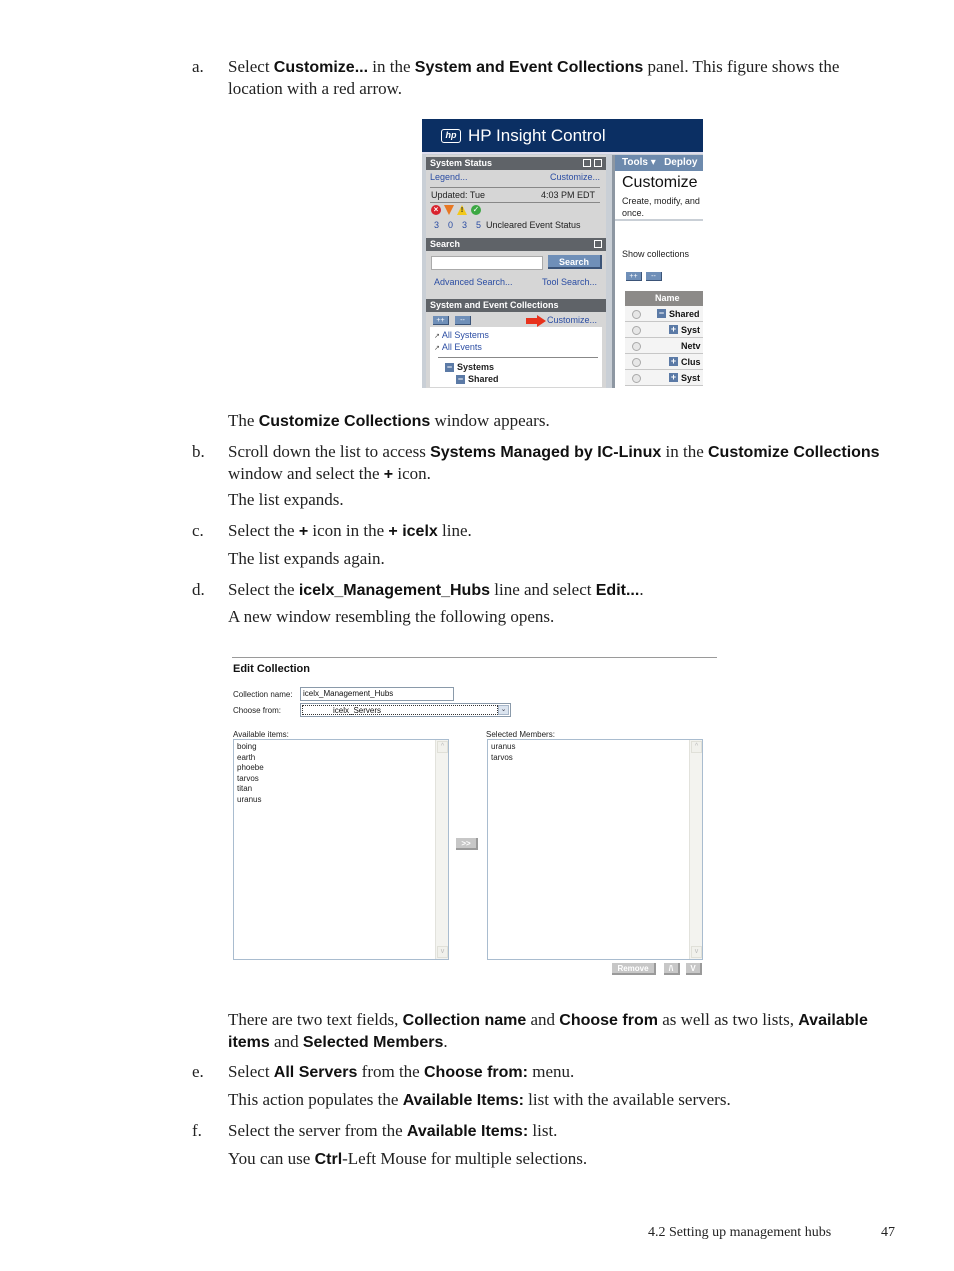 Image resolution: width=954 pixels, height=1271 pixels. I want to click on choose-from-select: icelx_Servers ⌄, so click(405, 710).